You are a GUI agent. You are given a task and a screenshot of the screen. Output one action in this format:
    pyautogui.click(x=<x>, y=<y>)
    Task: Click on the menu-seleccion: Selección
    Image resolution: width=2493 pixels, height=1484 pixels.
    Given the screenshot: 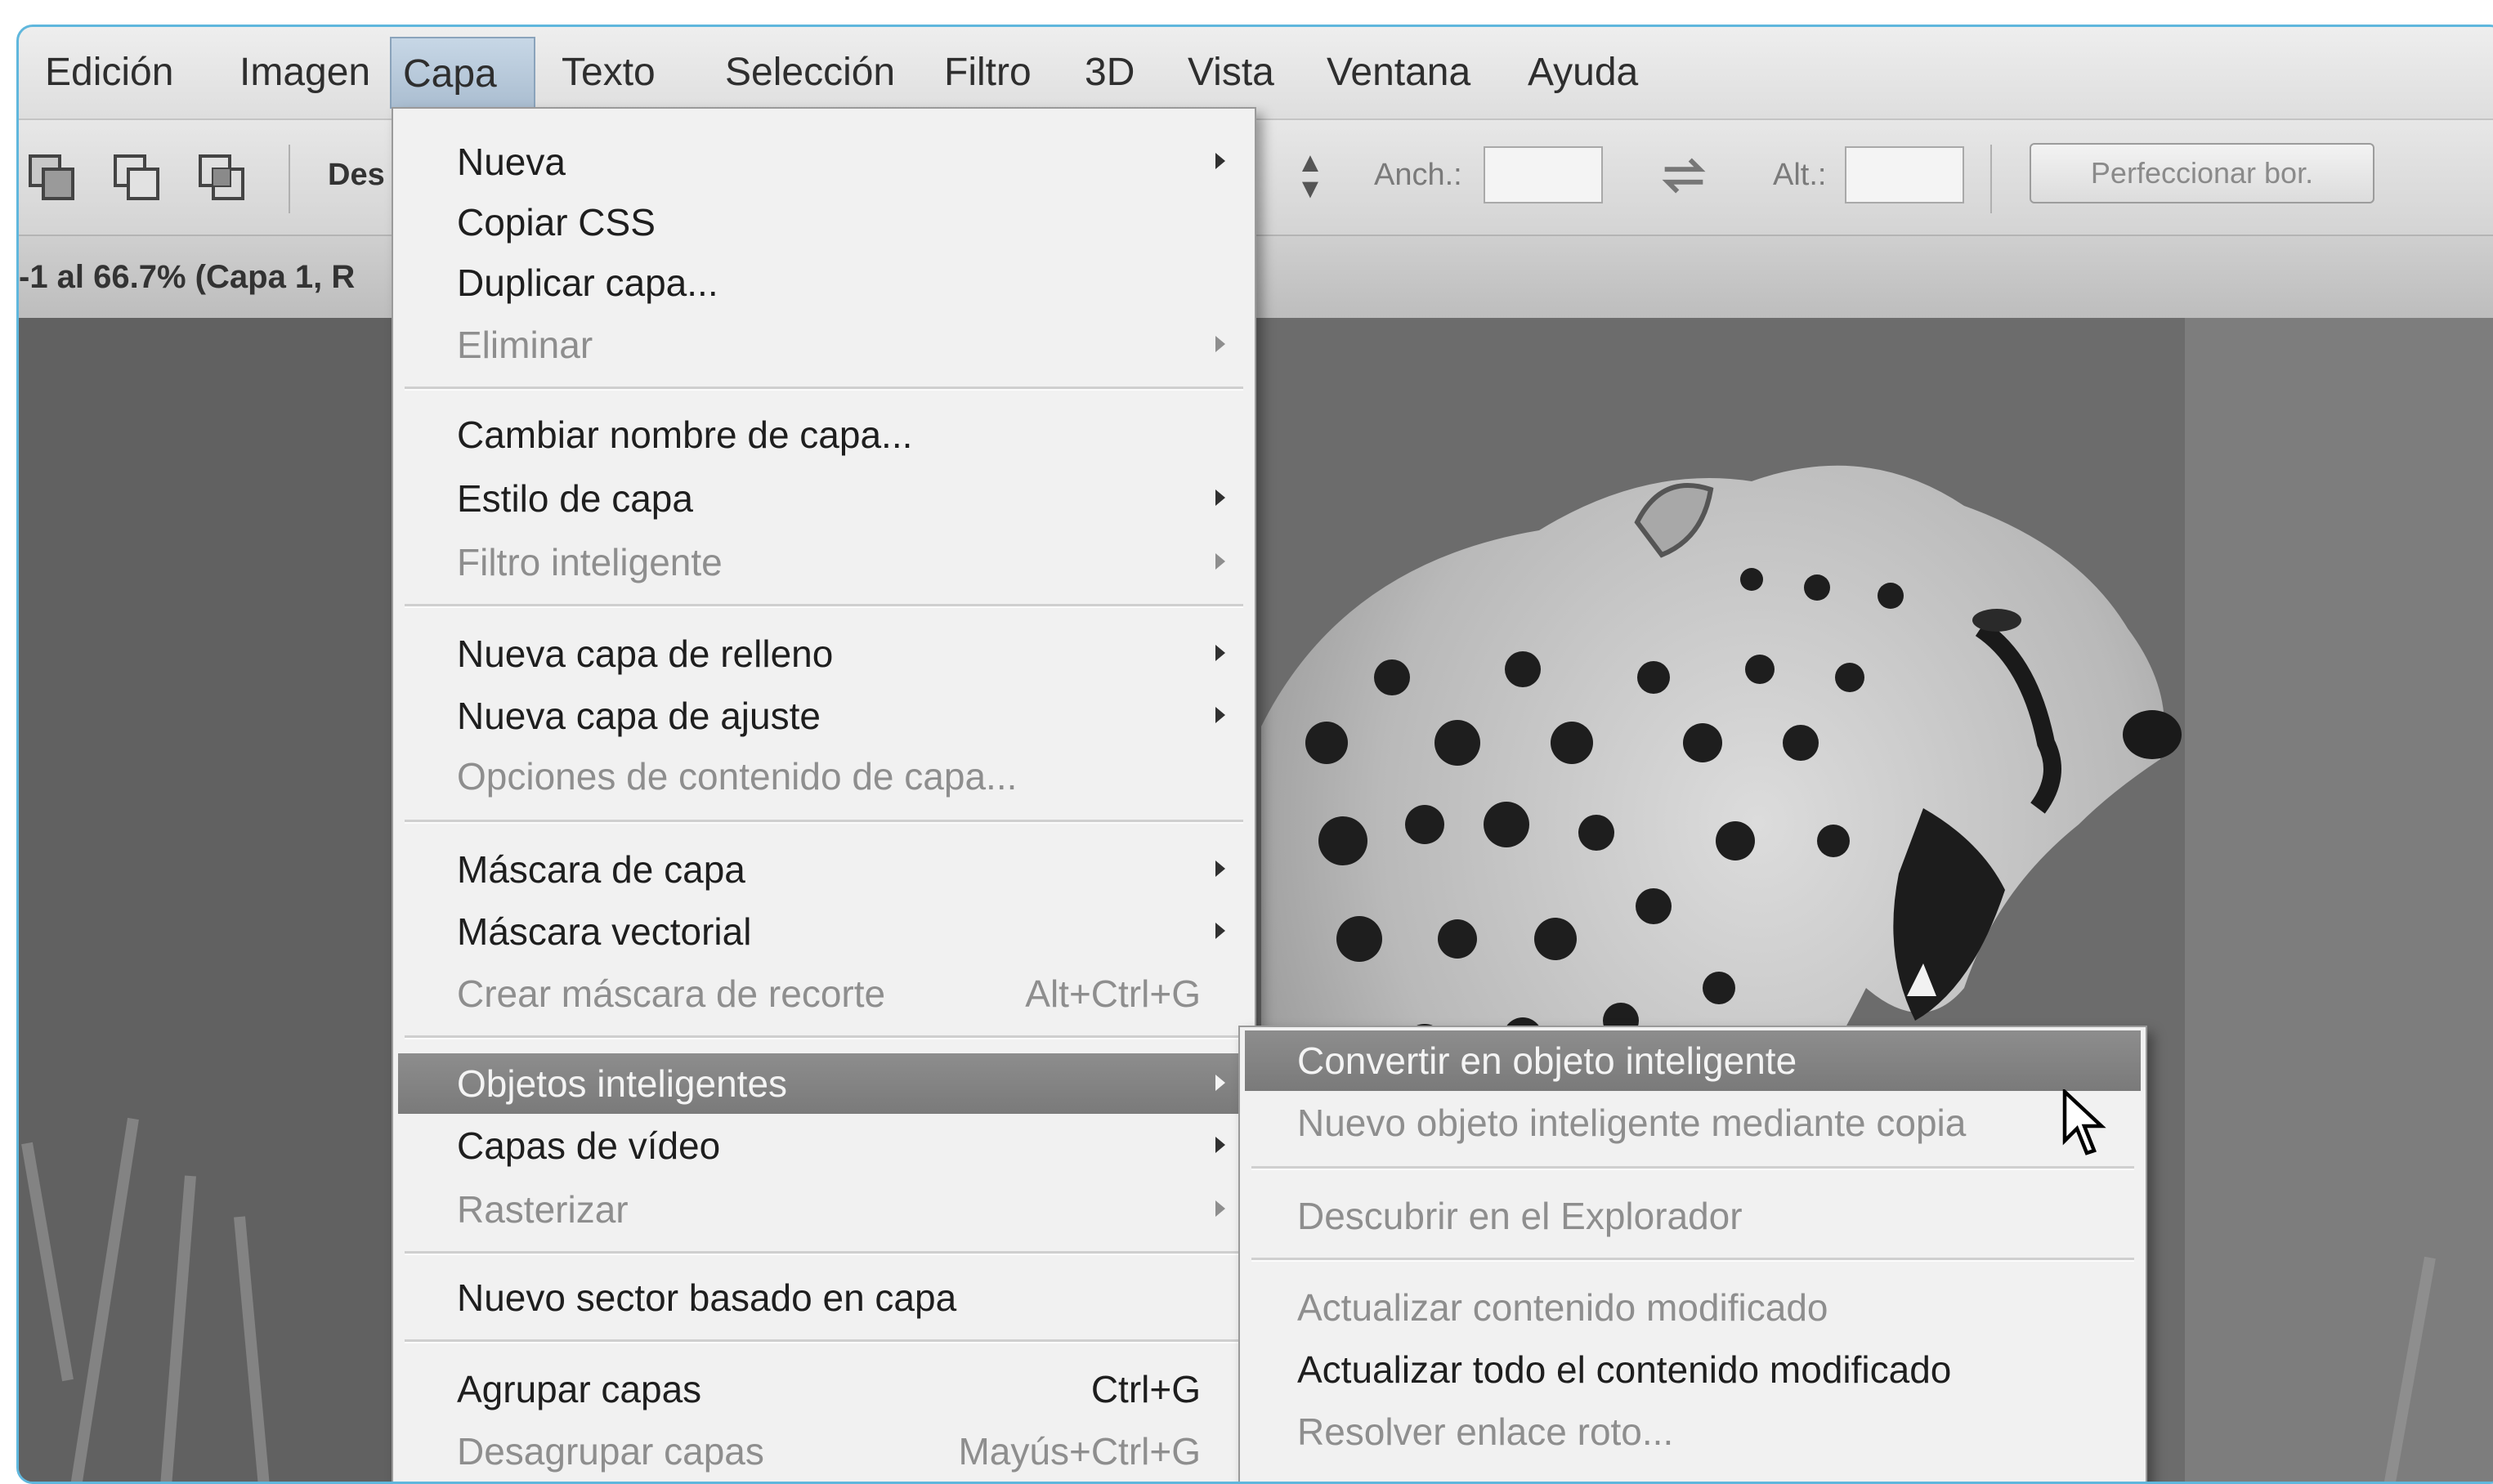 What is the action you would take?
    pyautogui.click(x=810, y=73)
    